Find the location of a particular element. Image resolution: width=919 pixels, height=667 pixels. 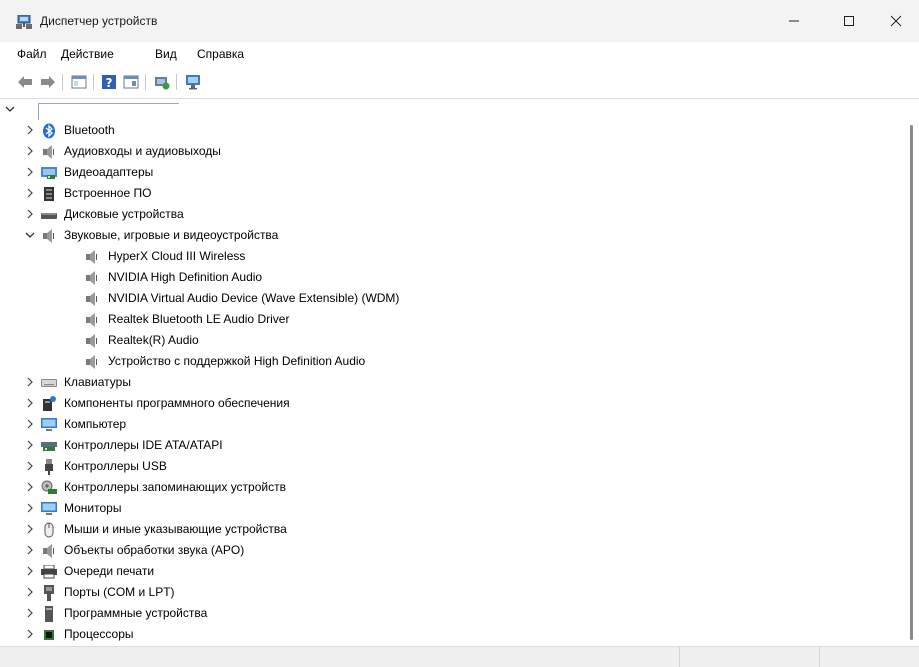

tree-device: Realtek Bluetooth LE Audio Driver is located at coordinates (450, 319).